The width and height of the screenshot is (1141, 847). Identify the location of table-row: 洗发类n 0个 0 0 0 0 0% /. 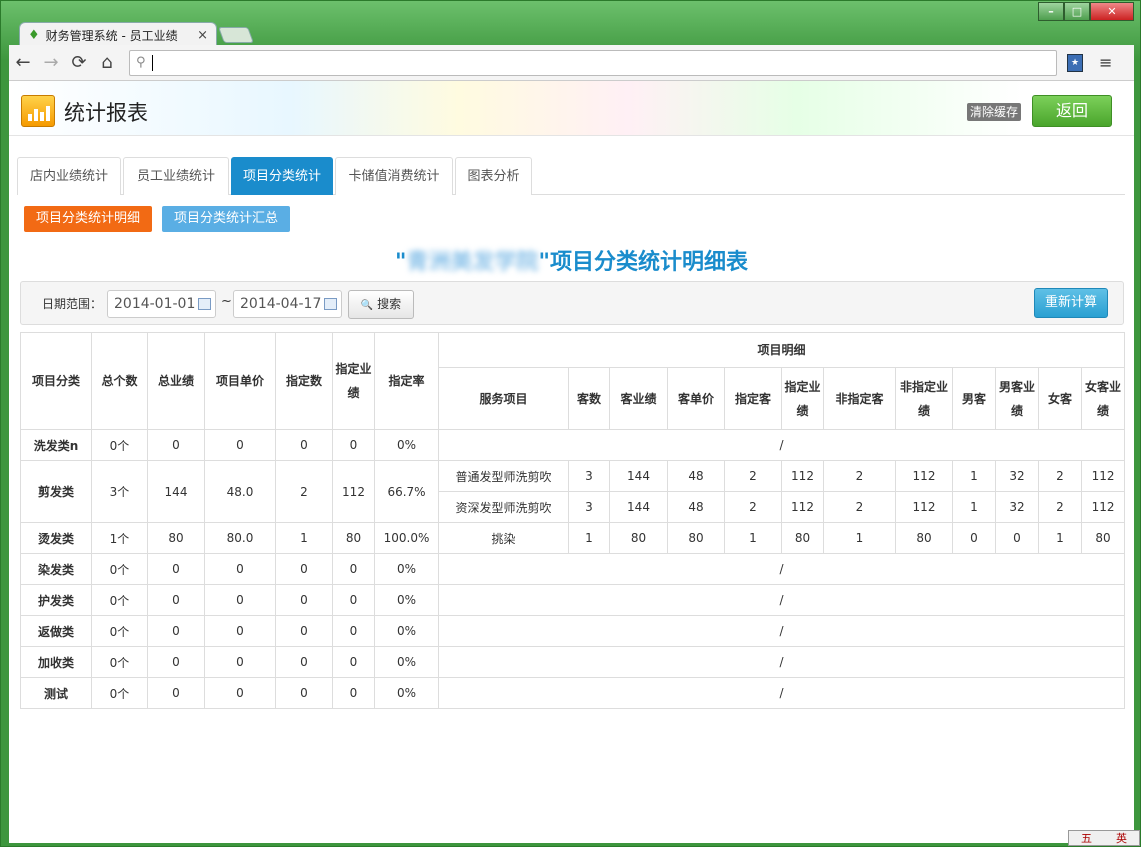
(573, 445).